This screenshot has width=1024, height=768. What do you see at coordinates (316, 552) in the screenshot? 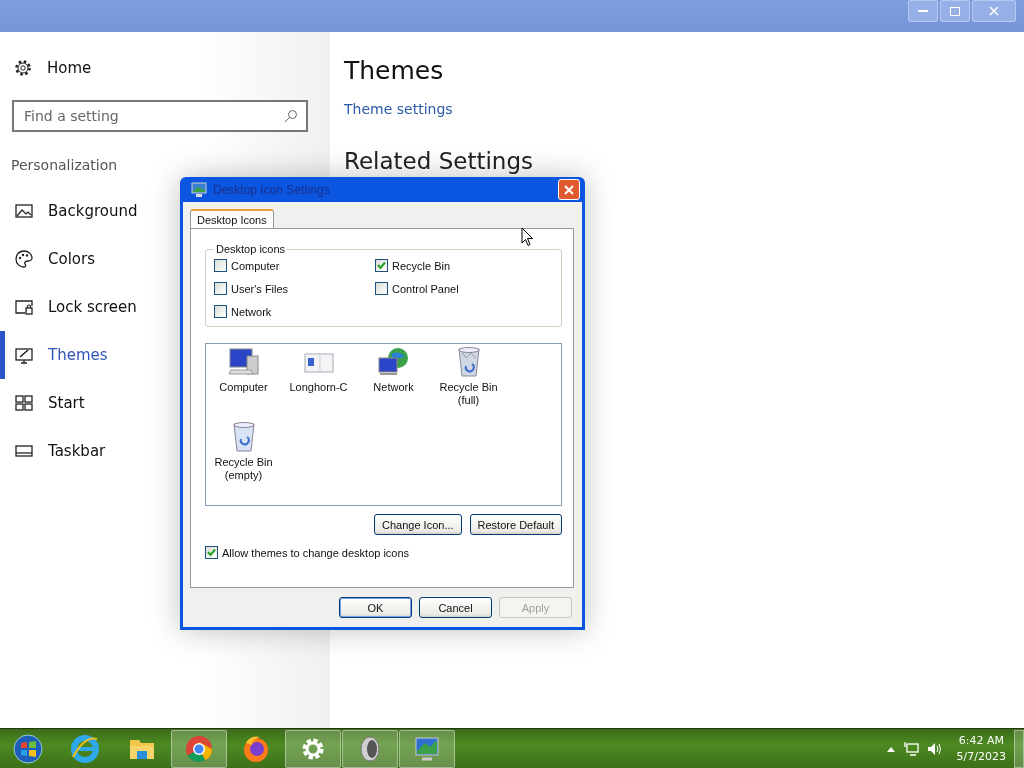
I see `checkbox-label: Allow themes to change desktop icons` at bounding box center [316, 552].